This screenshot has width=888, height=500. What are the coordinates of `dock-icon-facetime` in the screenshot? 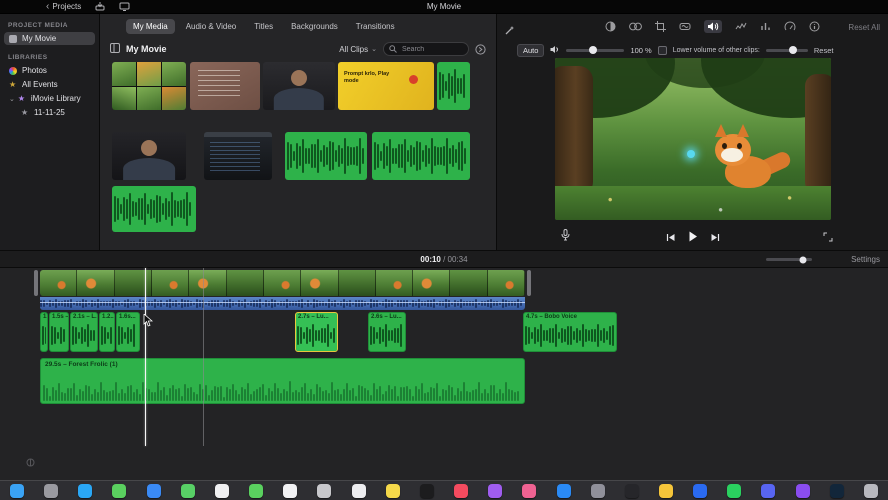 It's located at (256, 490).